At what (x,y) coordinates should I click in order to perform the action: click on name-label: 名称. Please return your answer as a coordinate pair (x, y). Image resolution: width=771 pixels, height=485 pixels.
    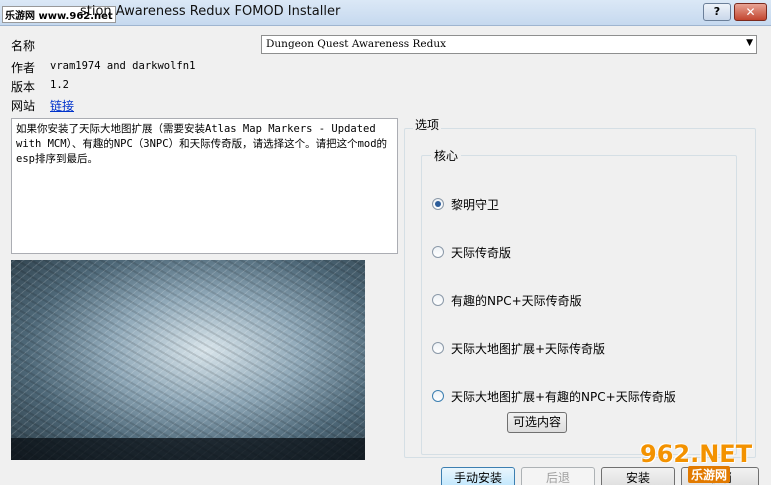
    Looking at the image, I should click on (23, 46).